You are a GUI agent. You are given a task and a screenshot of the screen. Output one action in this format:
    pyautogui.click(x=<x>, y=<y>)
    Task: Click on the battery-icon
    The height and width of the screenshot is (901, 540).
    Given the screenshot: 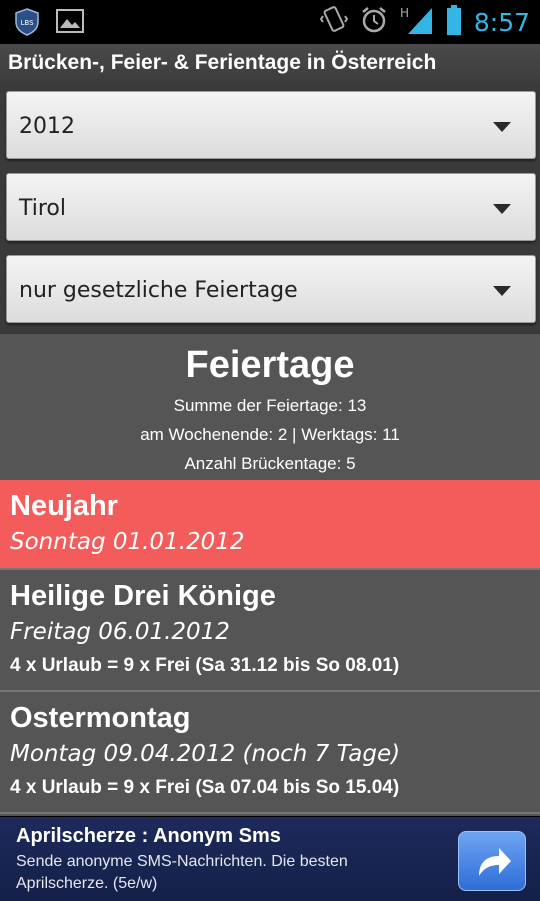 What is the action you would take?
    pyautogui.click(x=454, y=22)
    